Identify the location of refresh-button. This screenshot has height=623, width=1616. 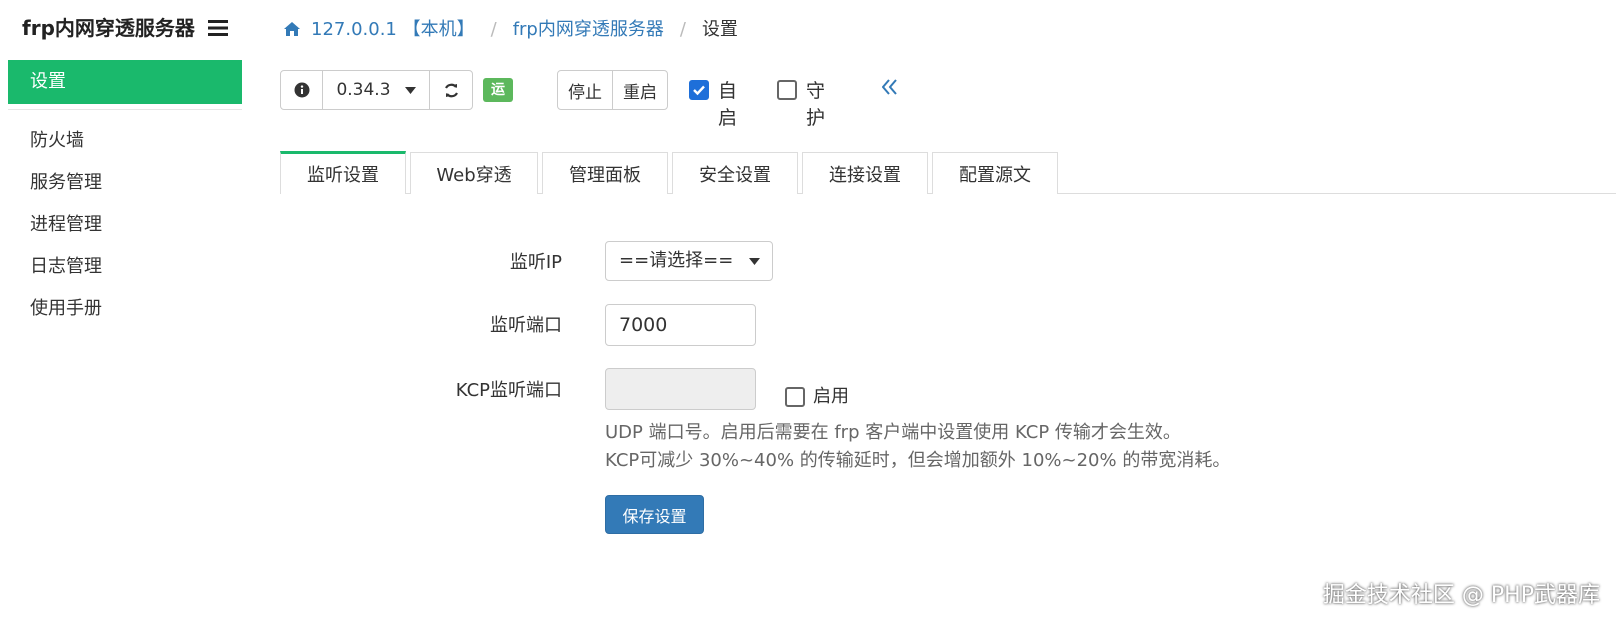
(451, 90).